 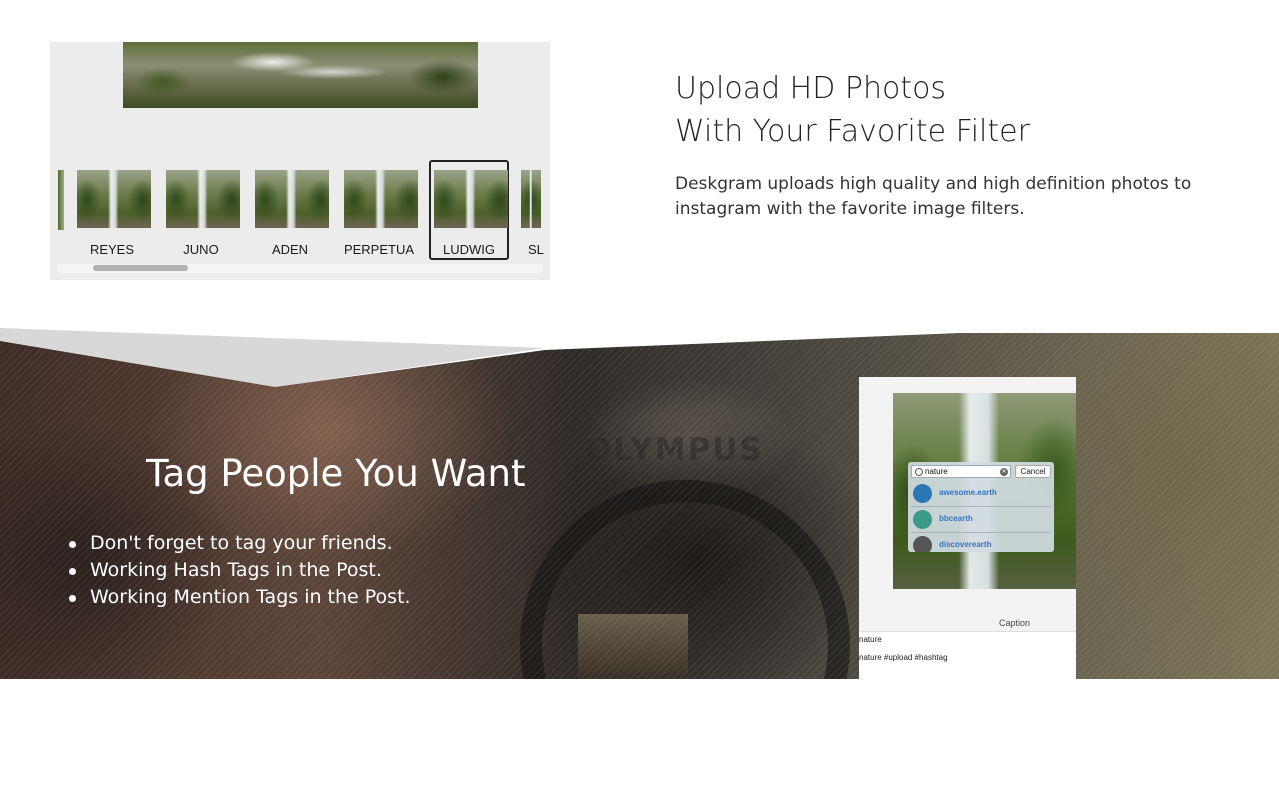 I want to click on caption-text-line2: nature #upload #hashtag, so click(x=903, y=657).